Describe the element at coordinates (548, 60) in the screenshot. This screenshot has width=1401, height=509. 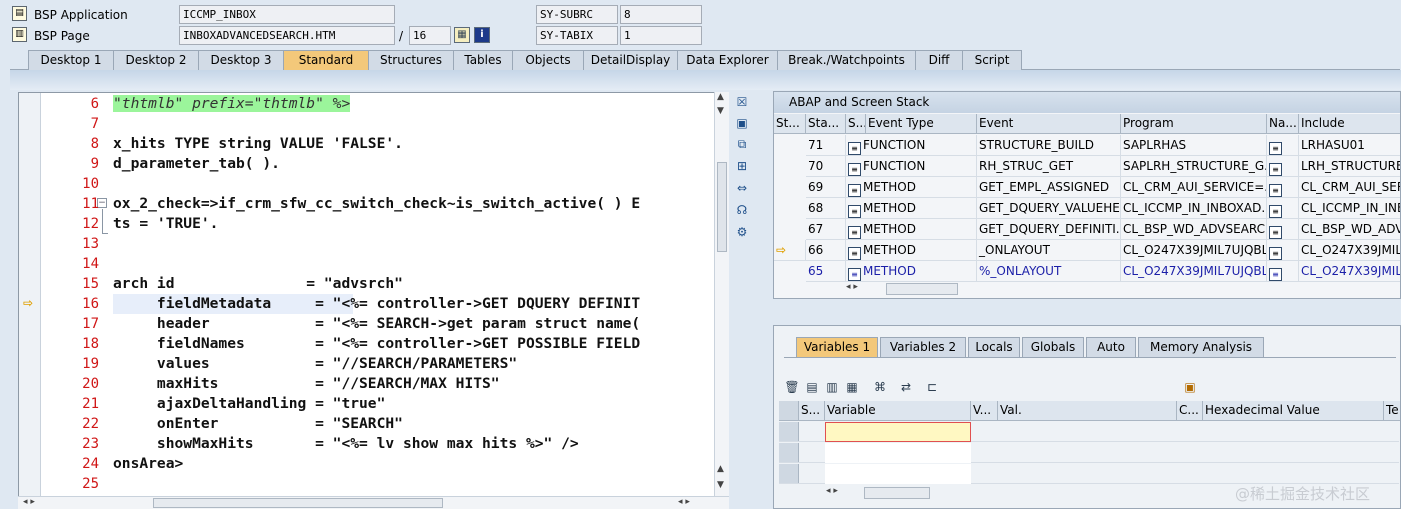
I see `tab-objects: Objects` at that location.